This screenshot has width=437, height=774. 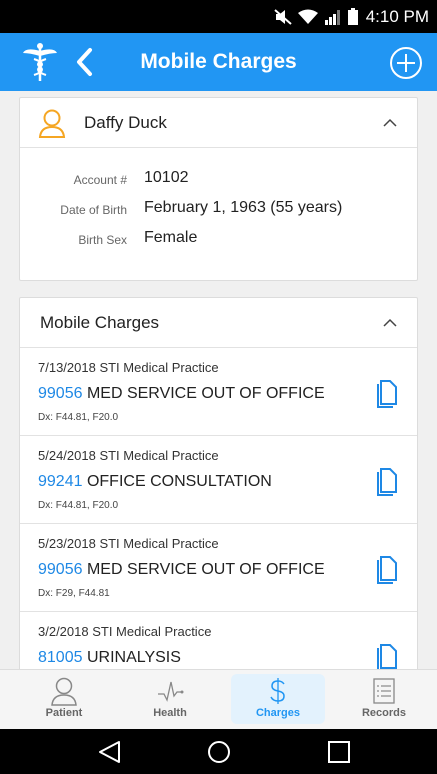 What do you see at coordinates (100, 322) in the screenshot?
I see `charges-section-title: Mobile Charges` at bounding box center [100, 322].